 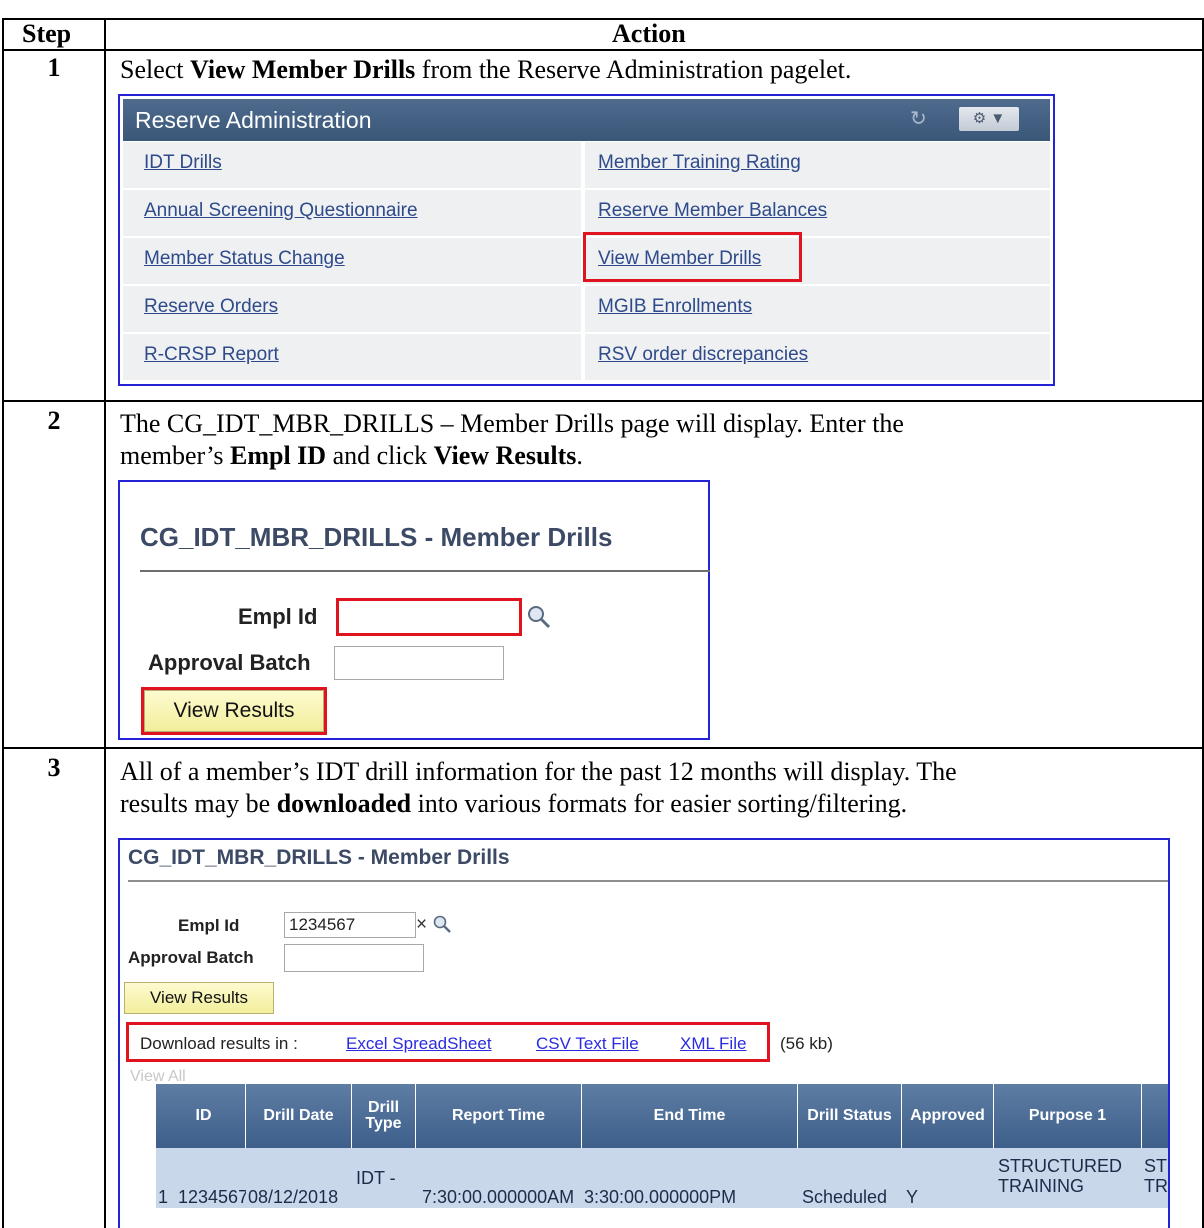 I want to click on step-text: Select, so click(x=155, y=69).